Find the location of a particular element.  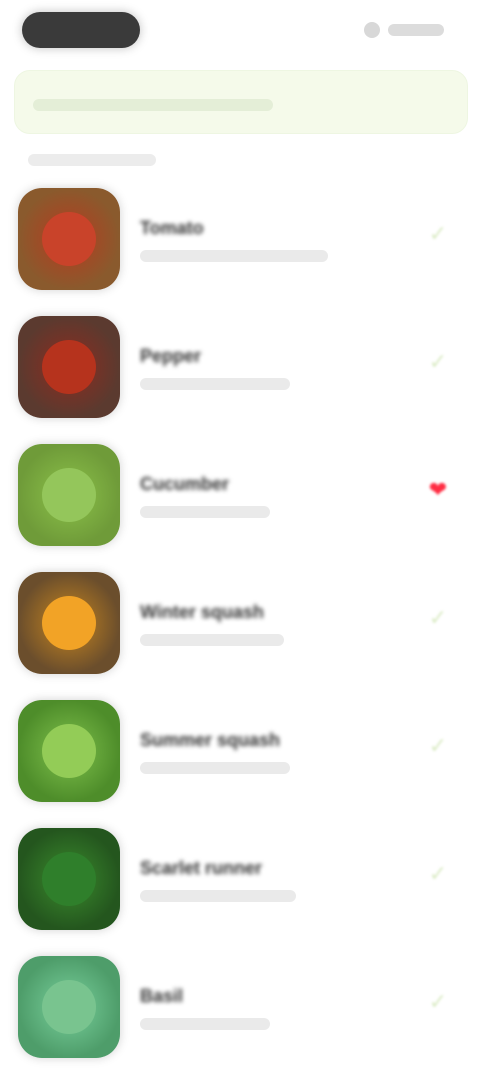

header-action is located at coordinates (402, 30).